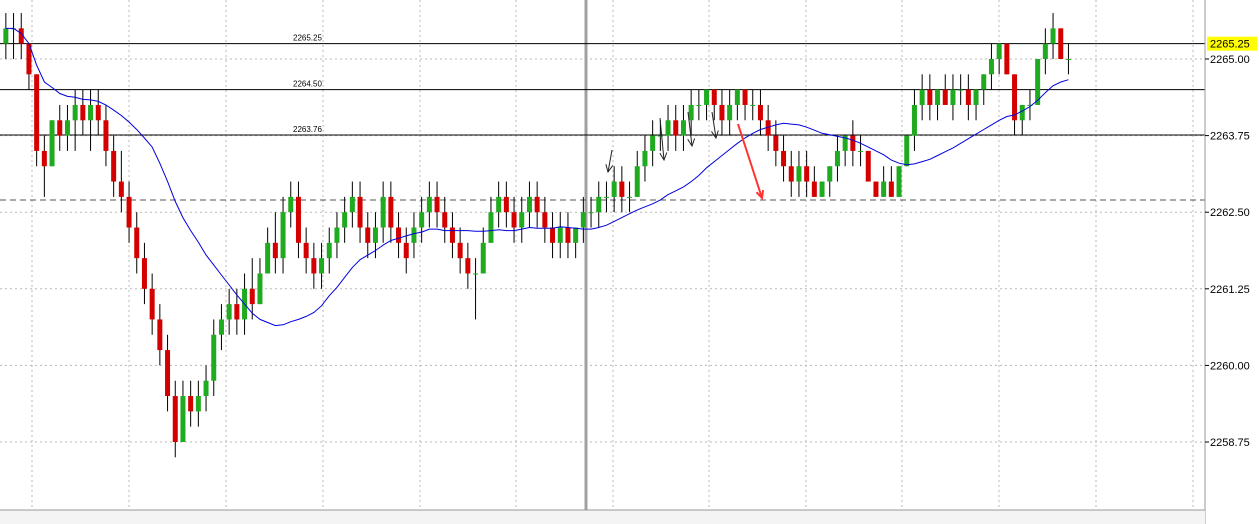  I want to click on level-label: 2264.50, so click(307, 84).